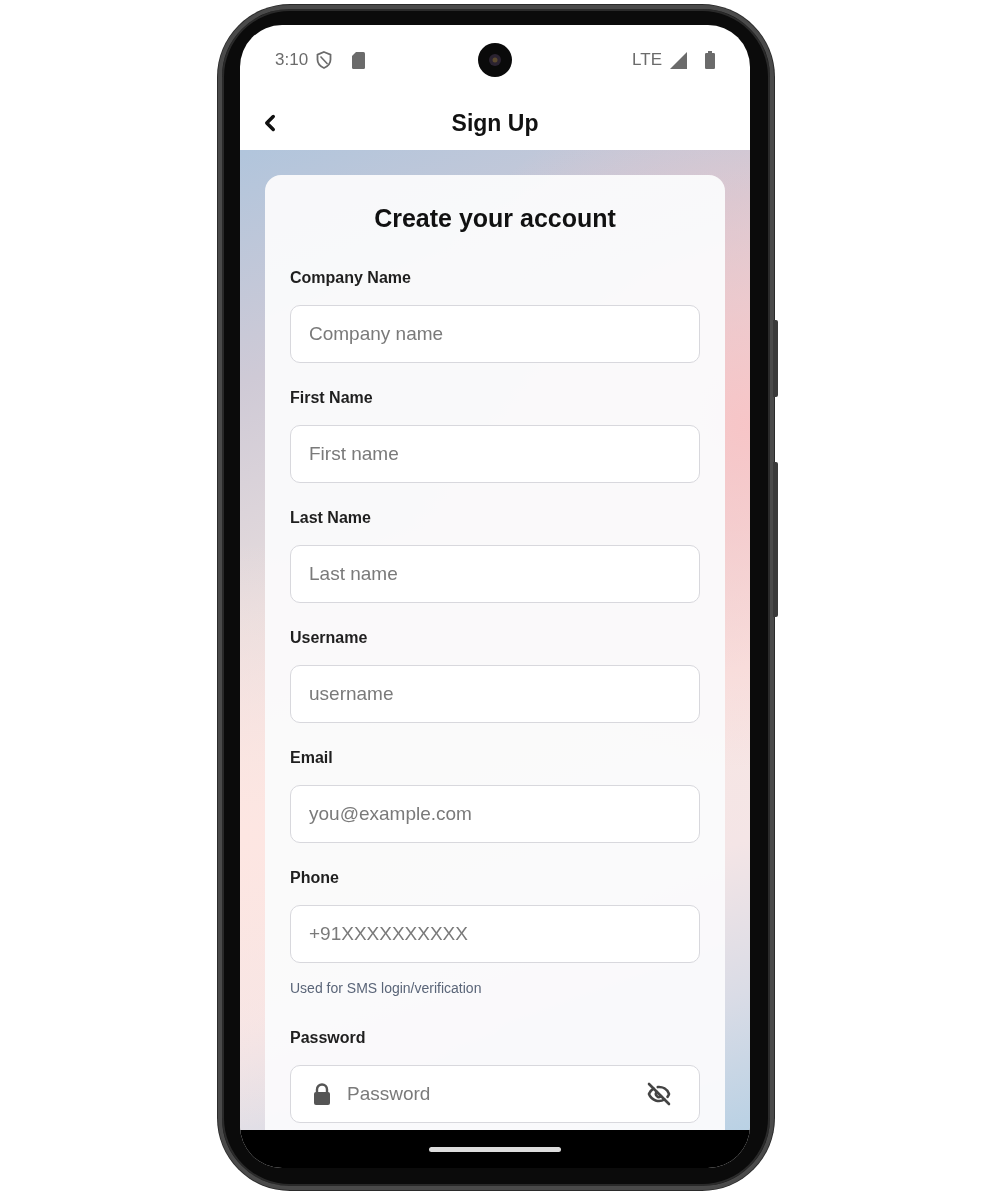 This screenshot has height=1200, width=1000. I want to click on input-field: you@example.com, so click(495, 814).